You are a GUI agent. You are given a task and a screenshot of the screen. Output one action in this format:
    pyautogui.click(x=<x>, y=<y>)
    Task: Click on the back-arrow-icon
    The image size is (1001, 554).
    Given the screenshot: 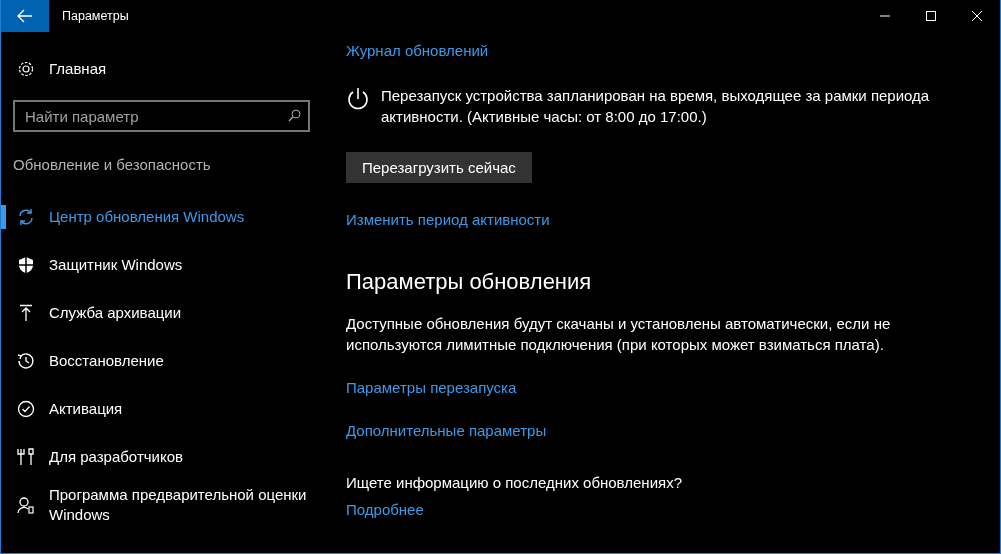 What is the action you would take?
    pyautogui.click(x=25, y=16)
    